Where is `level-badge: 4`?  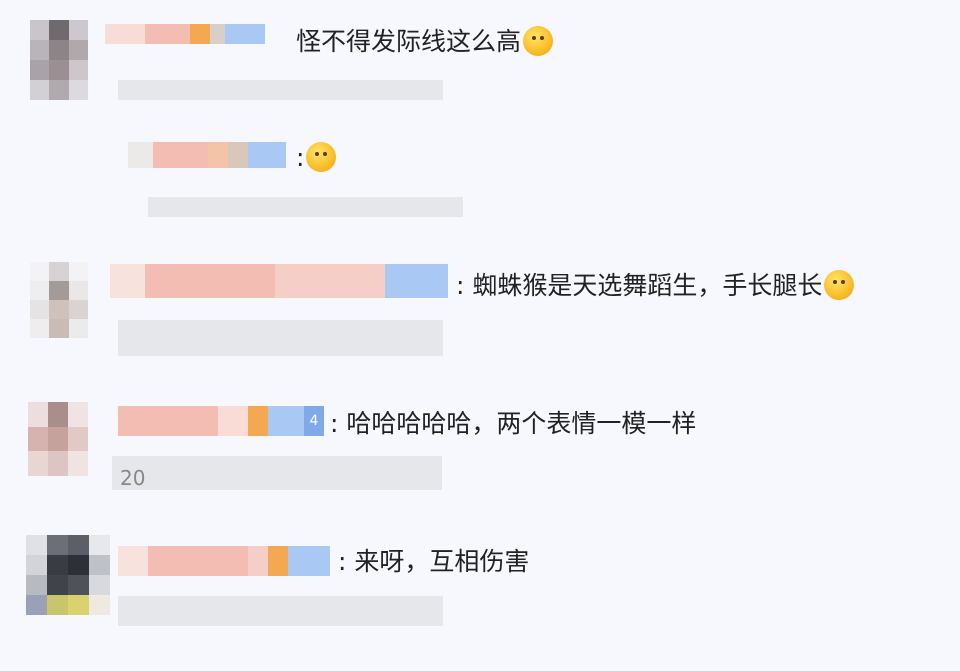
level-badge: 4 is located at coordinates (314, 421).